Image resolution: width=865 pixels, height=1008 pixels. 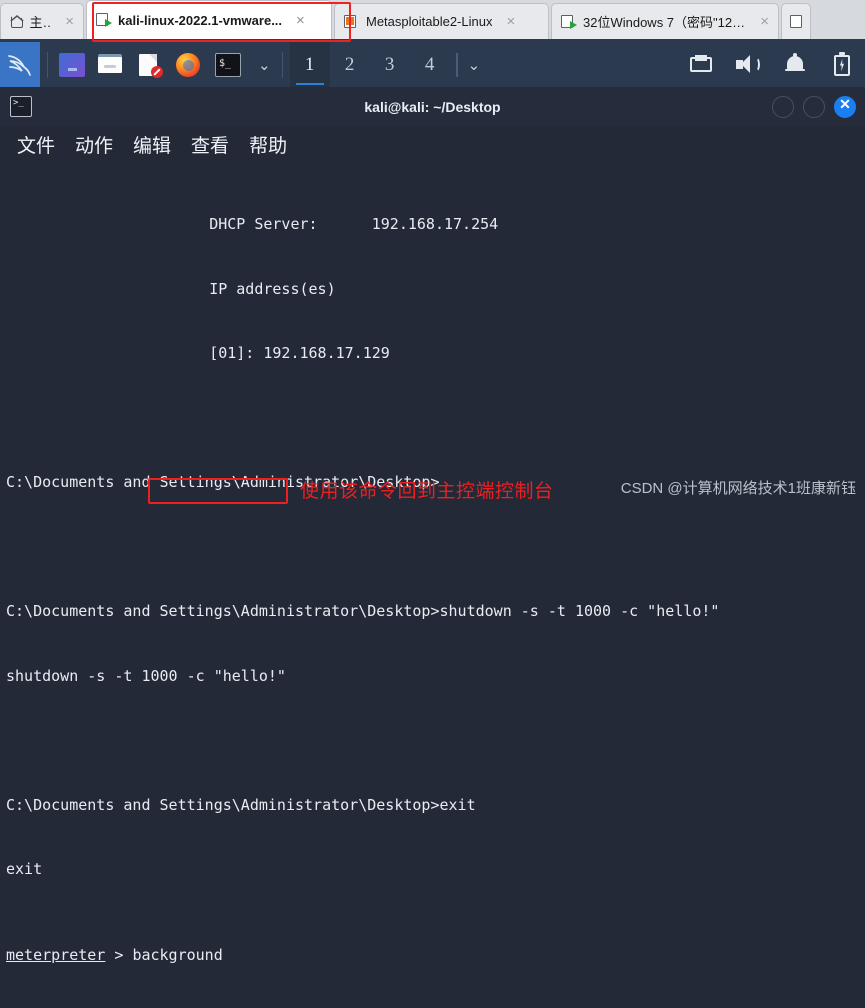 I want to click on network-icon, so click(x=701, y=65).